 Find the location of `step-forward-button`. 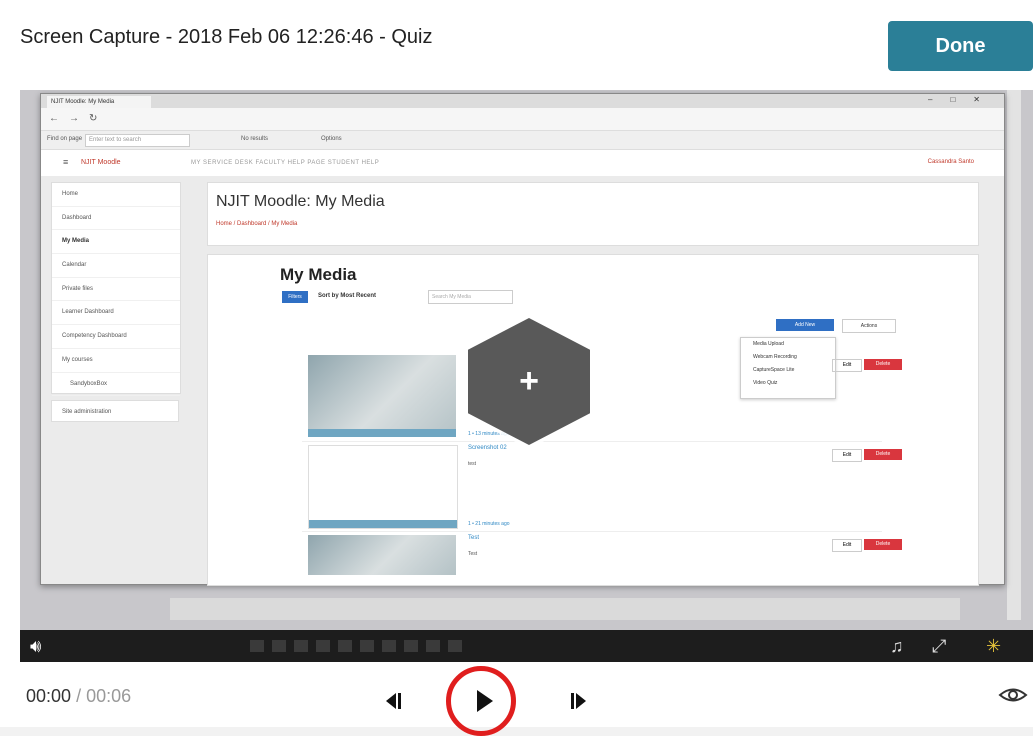

step-forward-button is located at coordinates (582, 700).